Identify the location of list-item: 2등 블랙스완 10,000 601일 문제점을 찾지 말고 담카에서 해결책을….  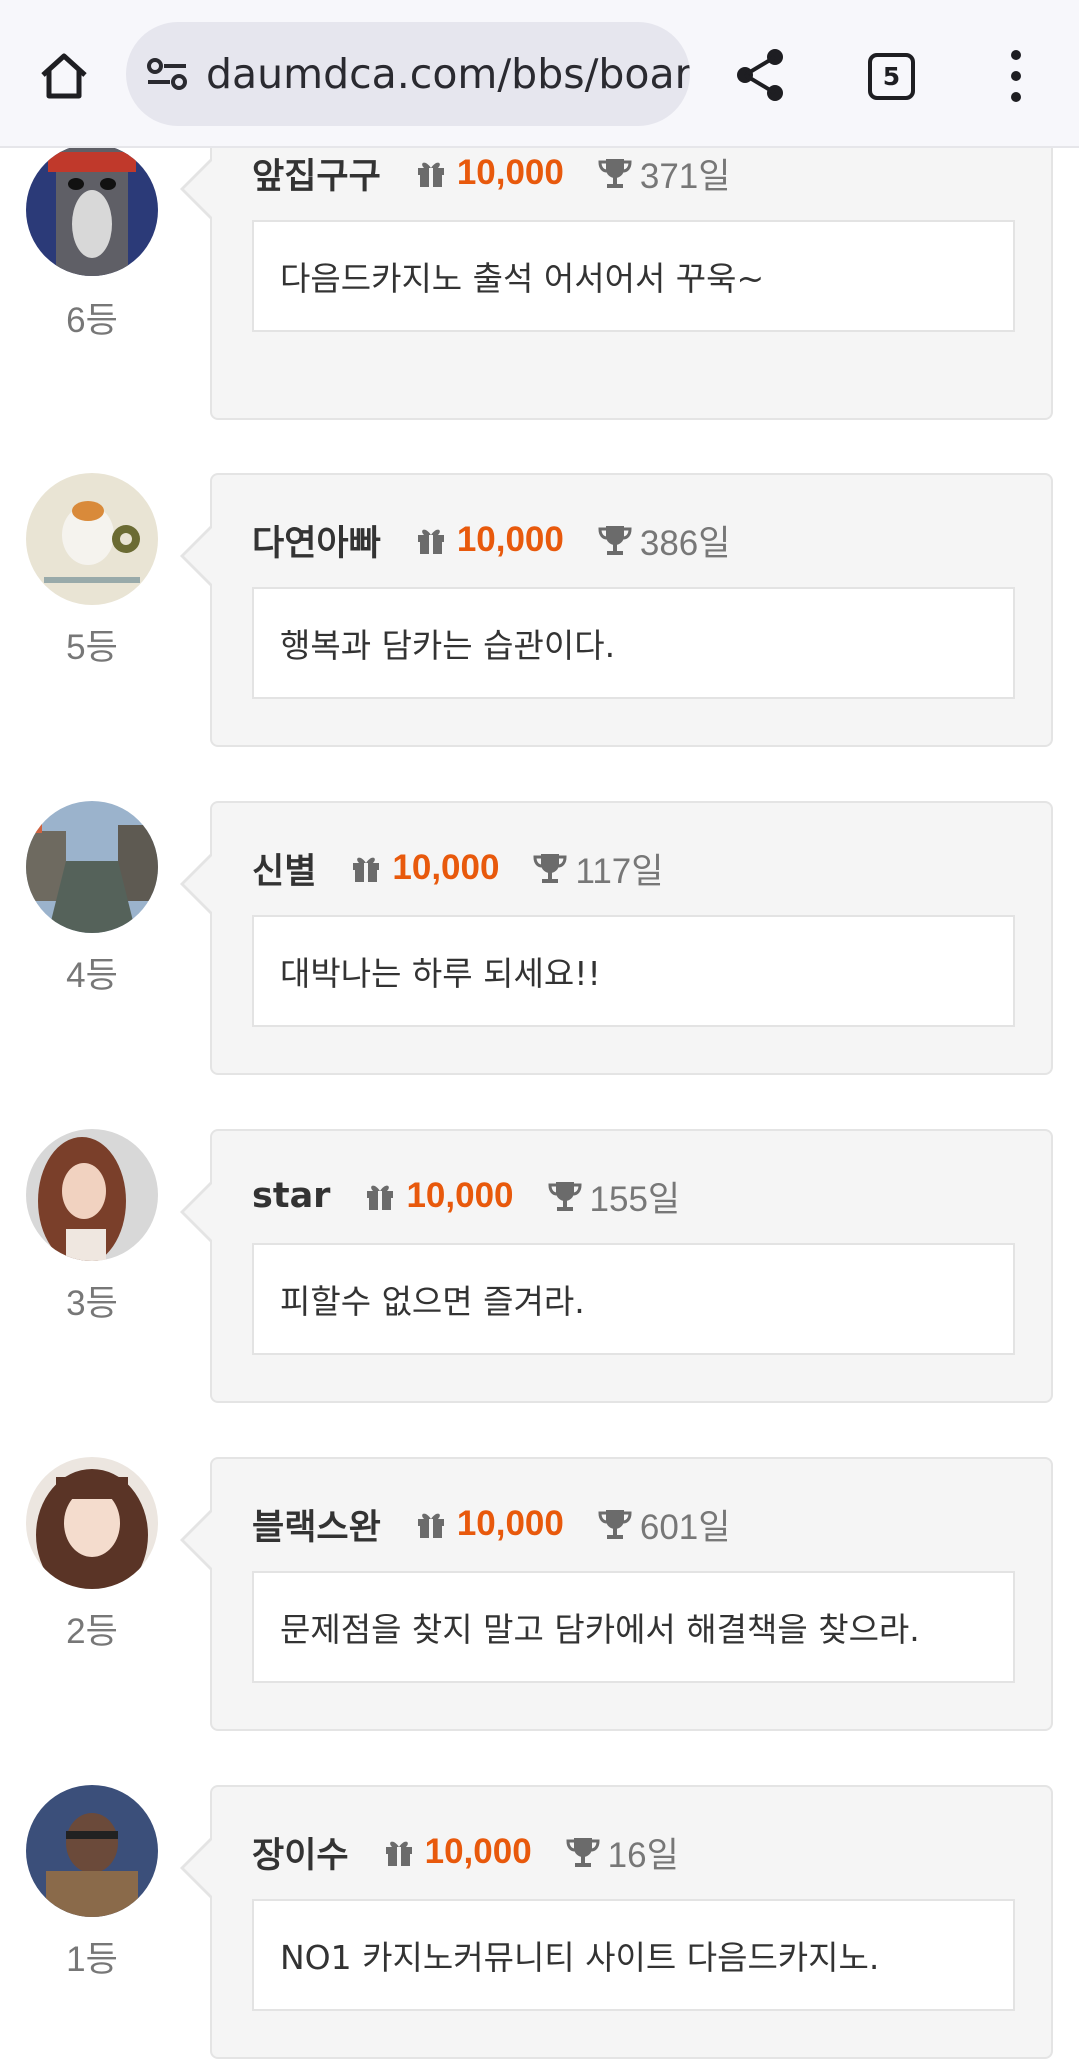
(539, 1594).